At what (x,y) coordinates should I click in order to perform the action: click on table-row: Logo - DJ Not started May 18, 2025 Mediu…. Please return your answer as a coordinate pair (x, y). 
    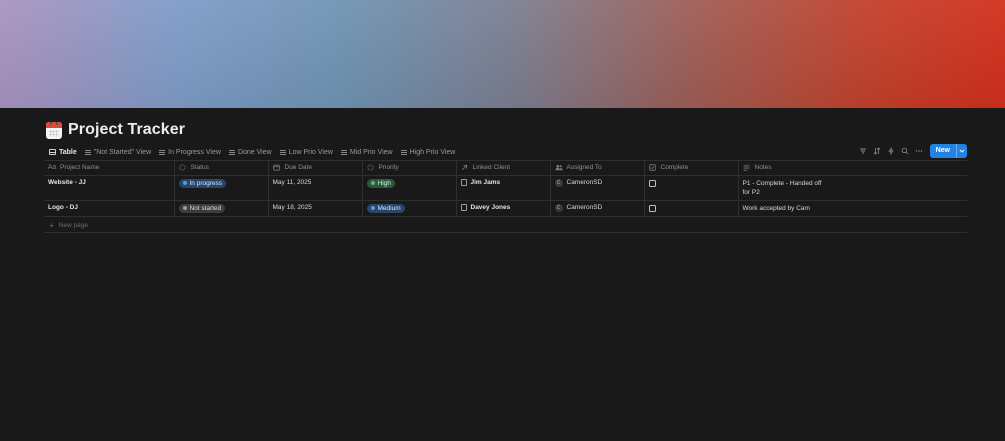
    Looking at the image, I should click on (505, 208).